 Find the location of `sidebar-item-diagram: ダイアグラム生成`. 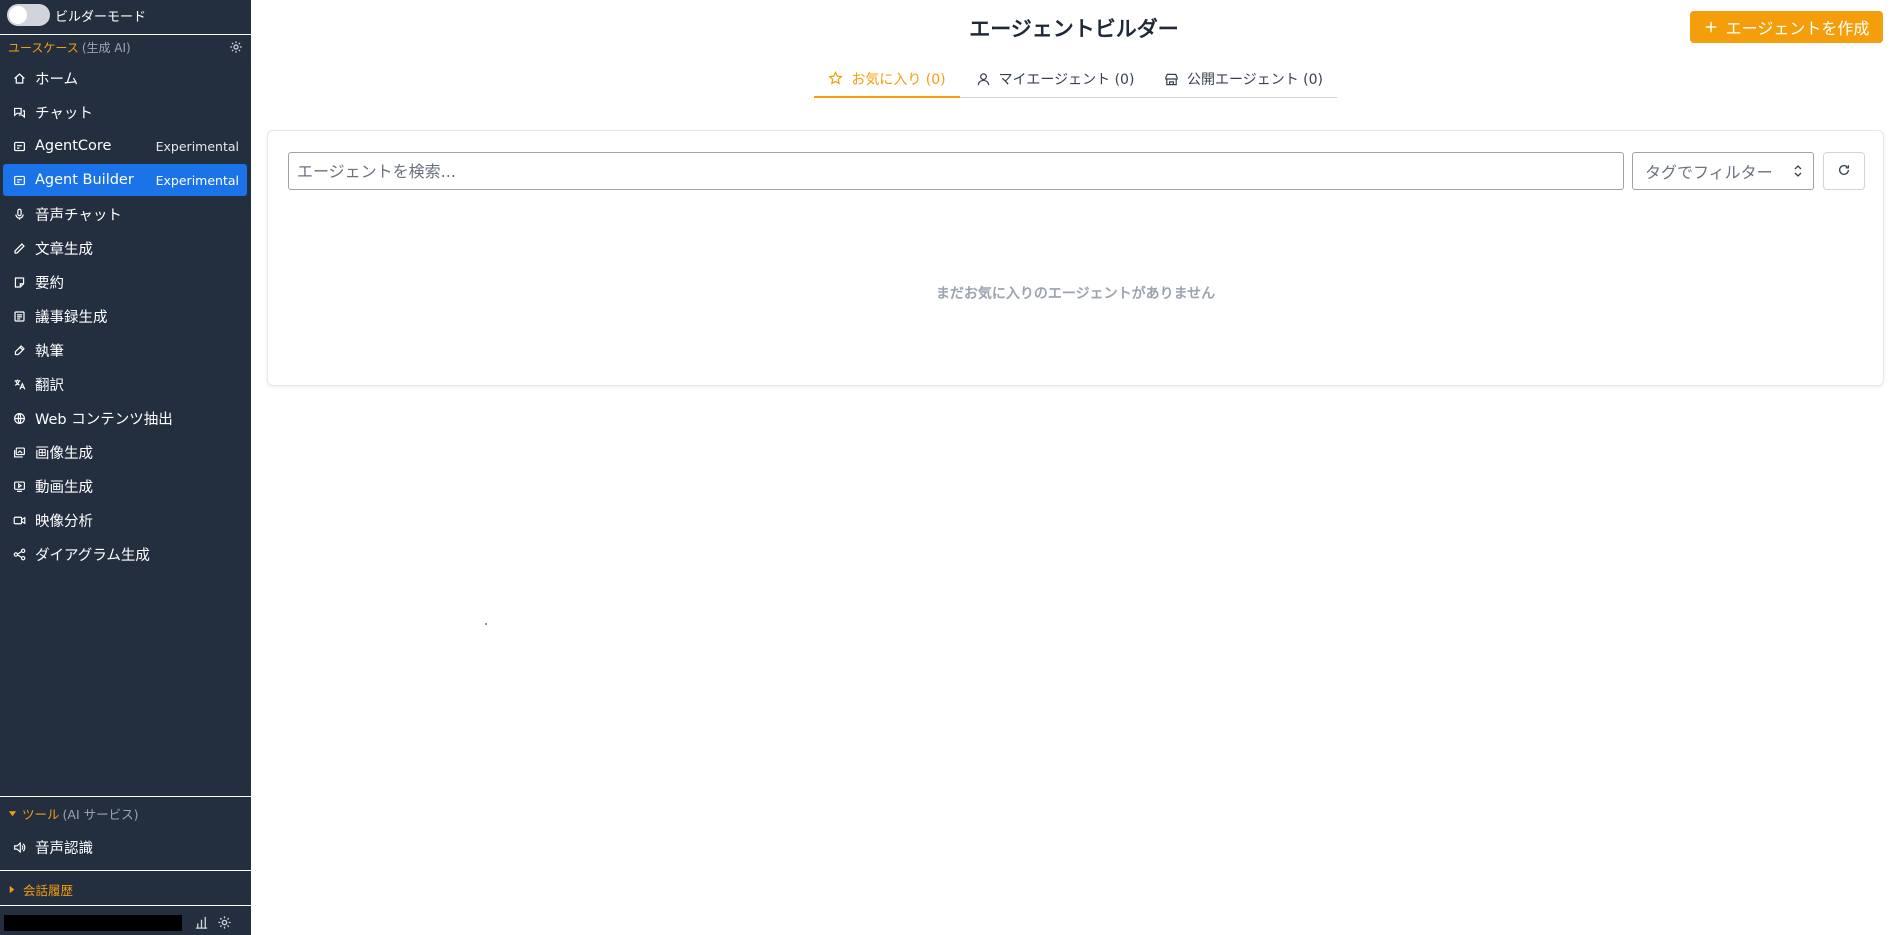

sidebar-item-diagram: ダイアグラム生成 is located at coordinates (125, 554).